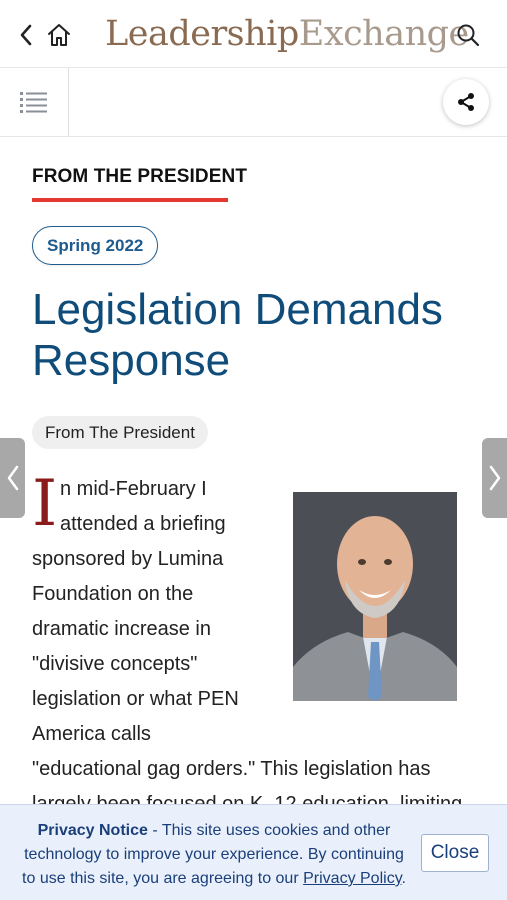 The height and width of the screenshot is (900, 507). Describe the element at coordinates (113, 594) in the screenshot. I see `body-line: Foundation on the` at that location.